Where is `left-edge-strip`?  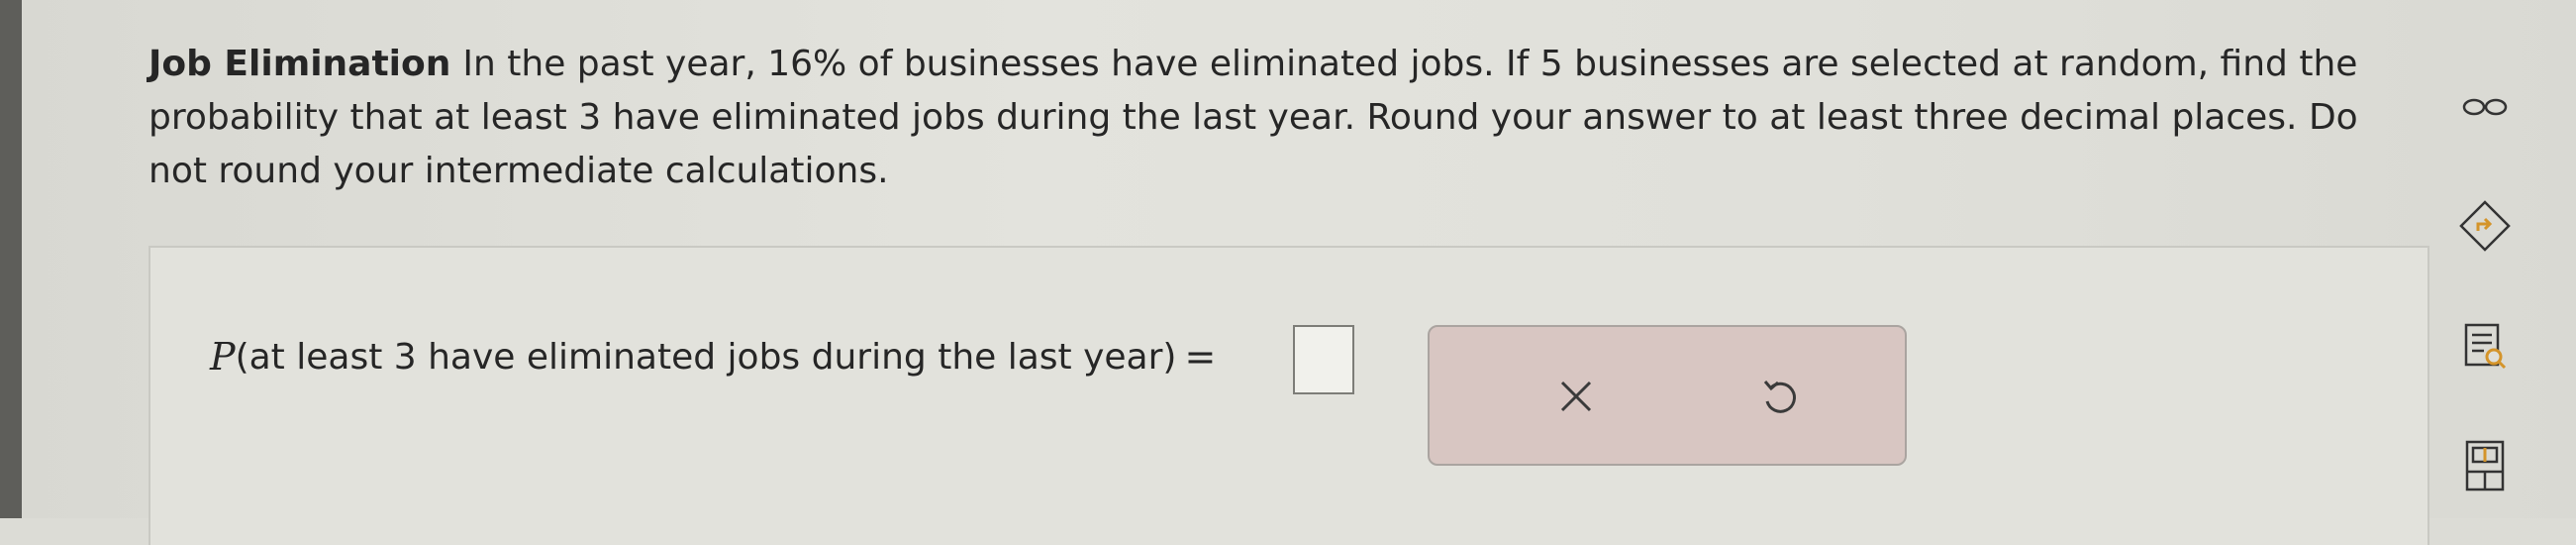
left-edge-strip is located at coordinates (11, 259).